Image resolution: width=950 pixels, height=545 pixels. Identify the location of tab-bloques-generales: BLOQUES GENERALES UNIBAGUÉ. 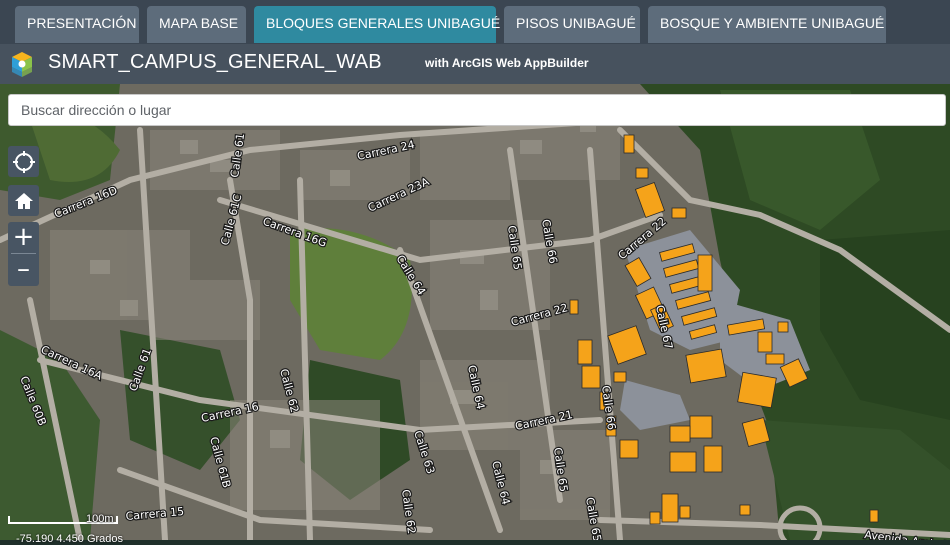
(377, 24).